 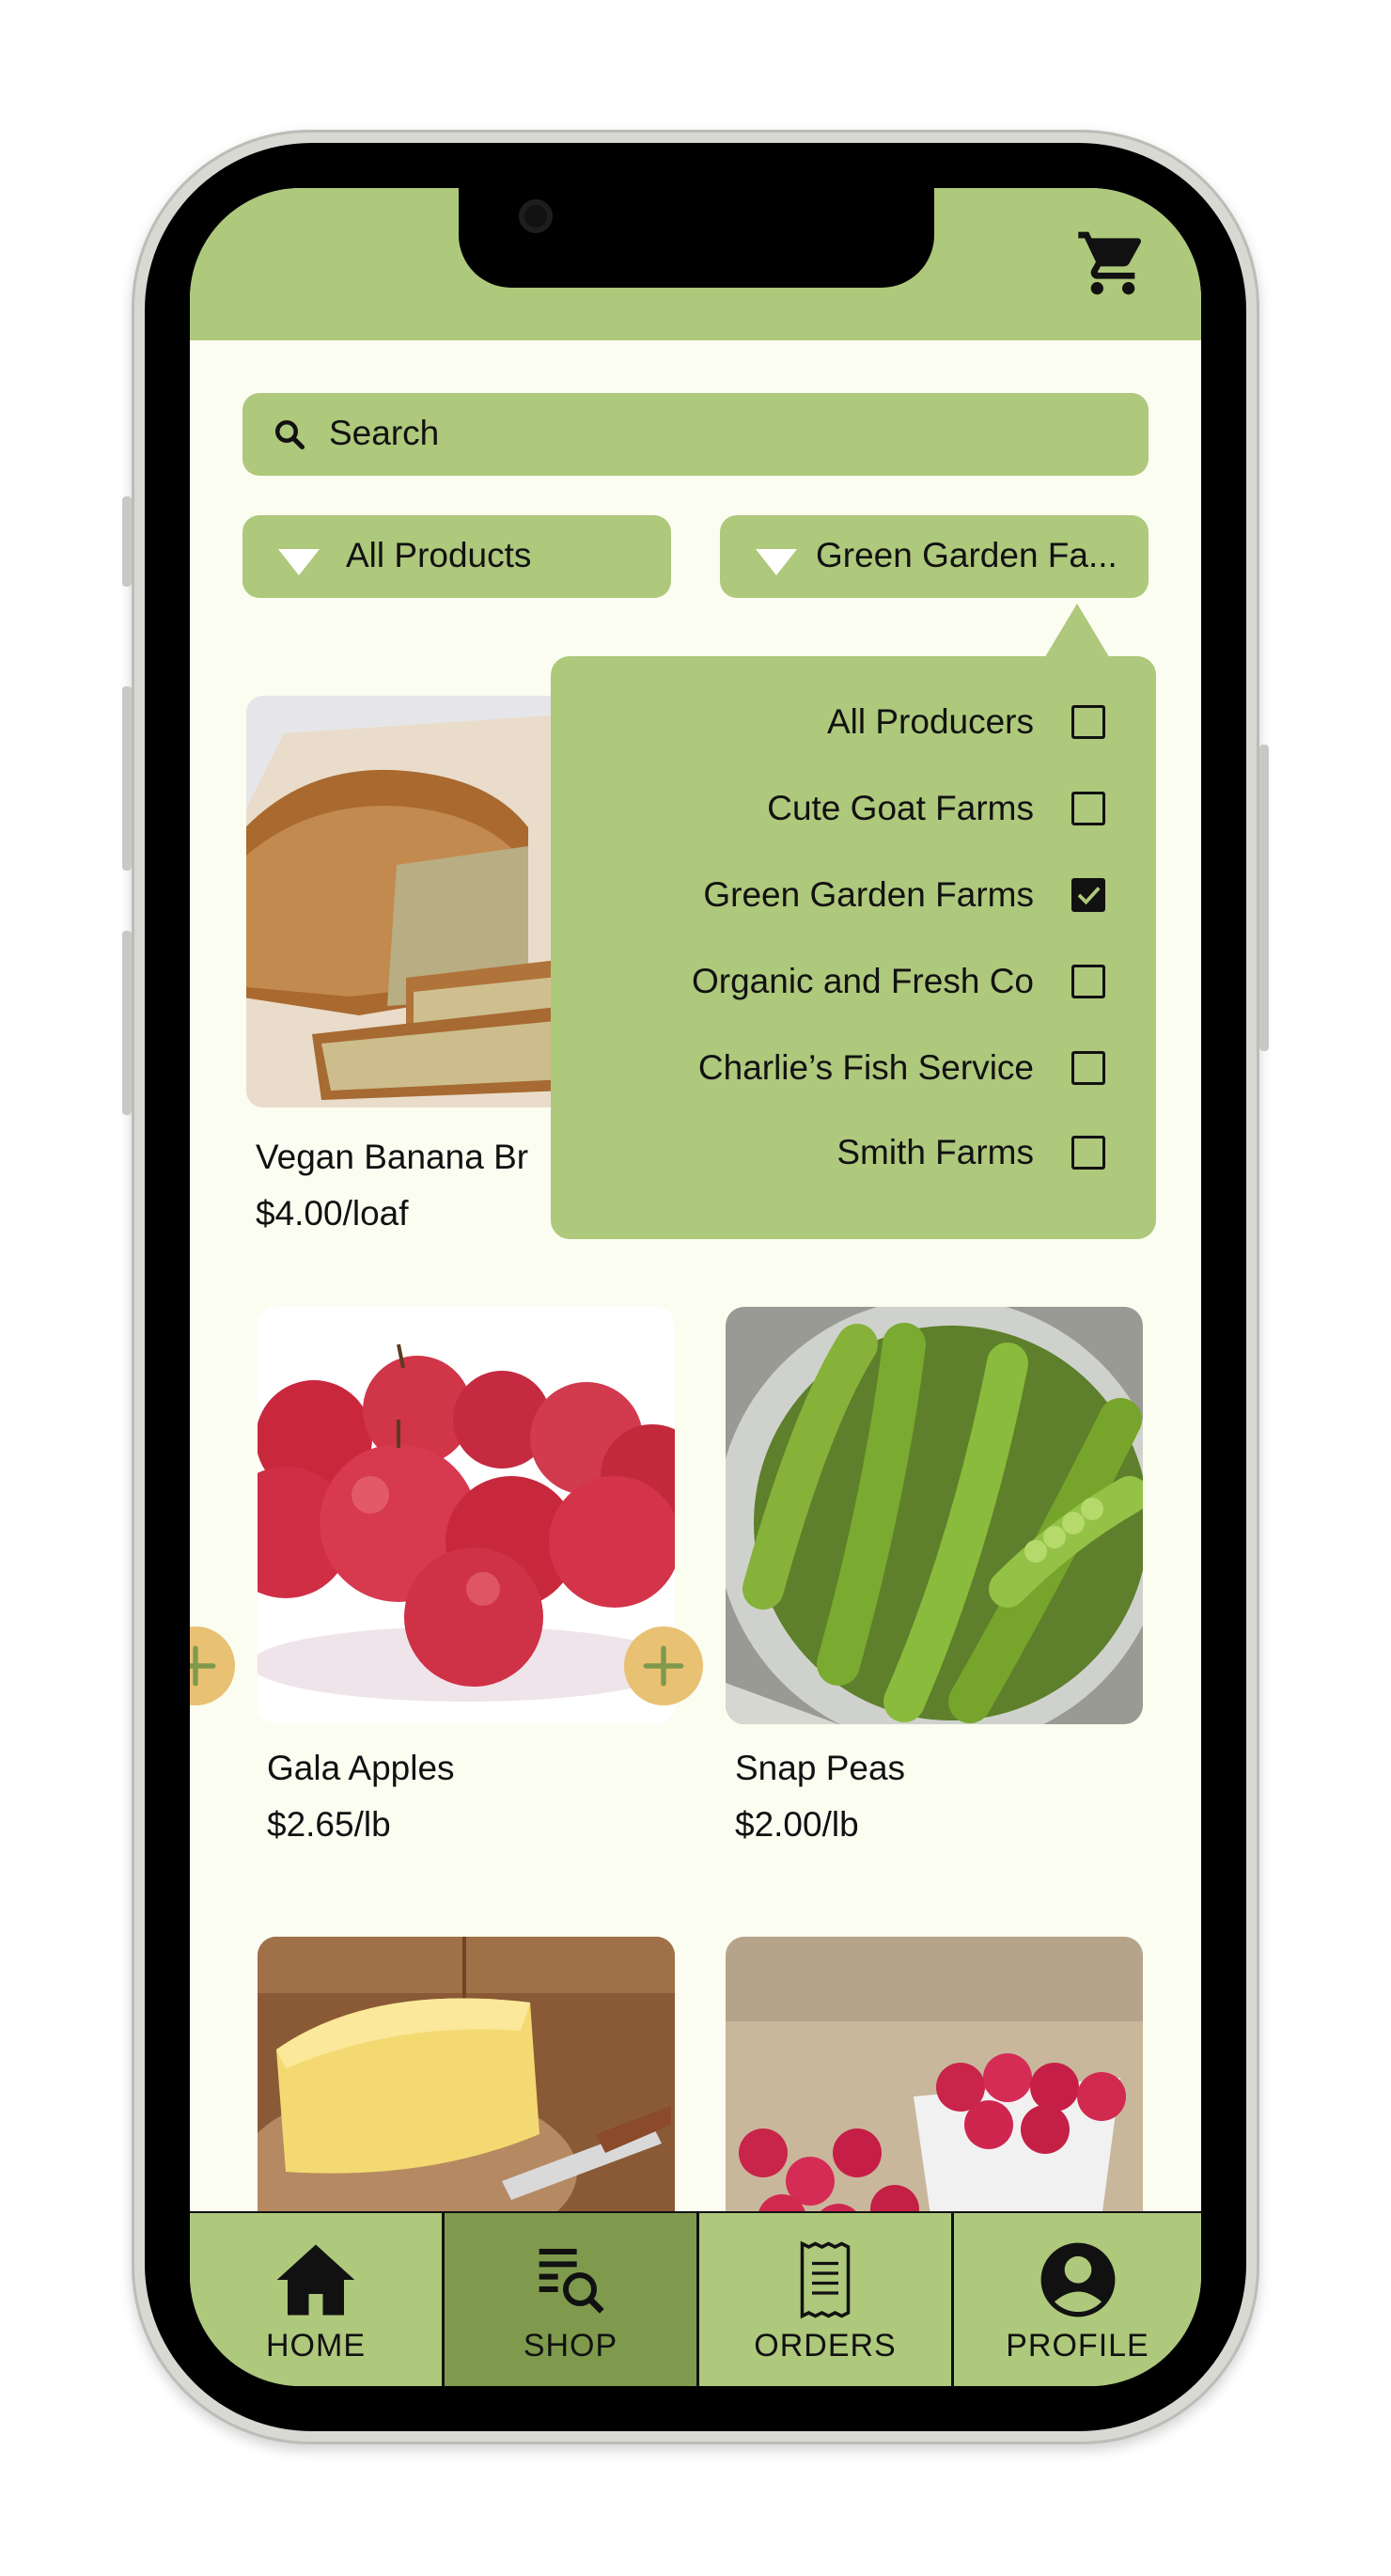 I want to click on product-name: Snap Peas, so click(x=820, y=1768).